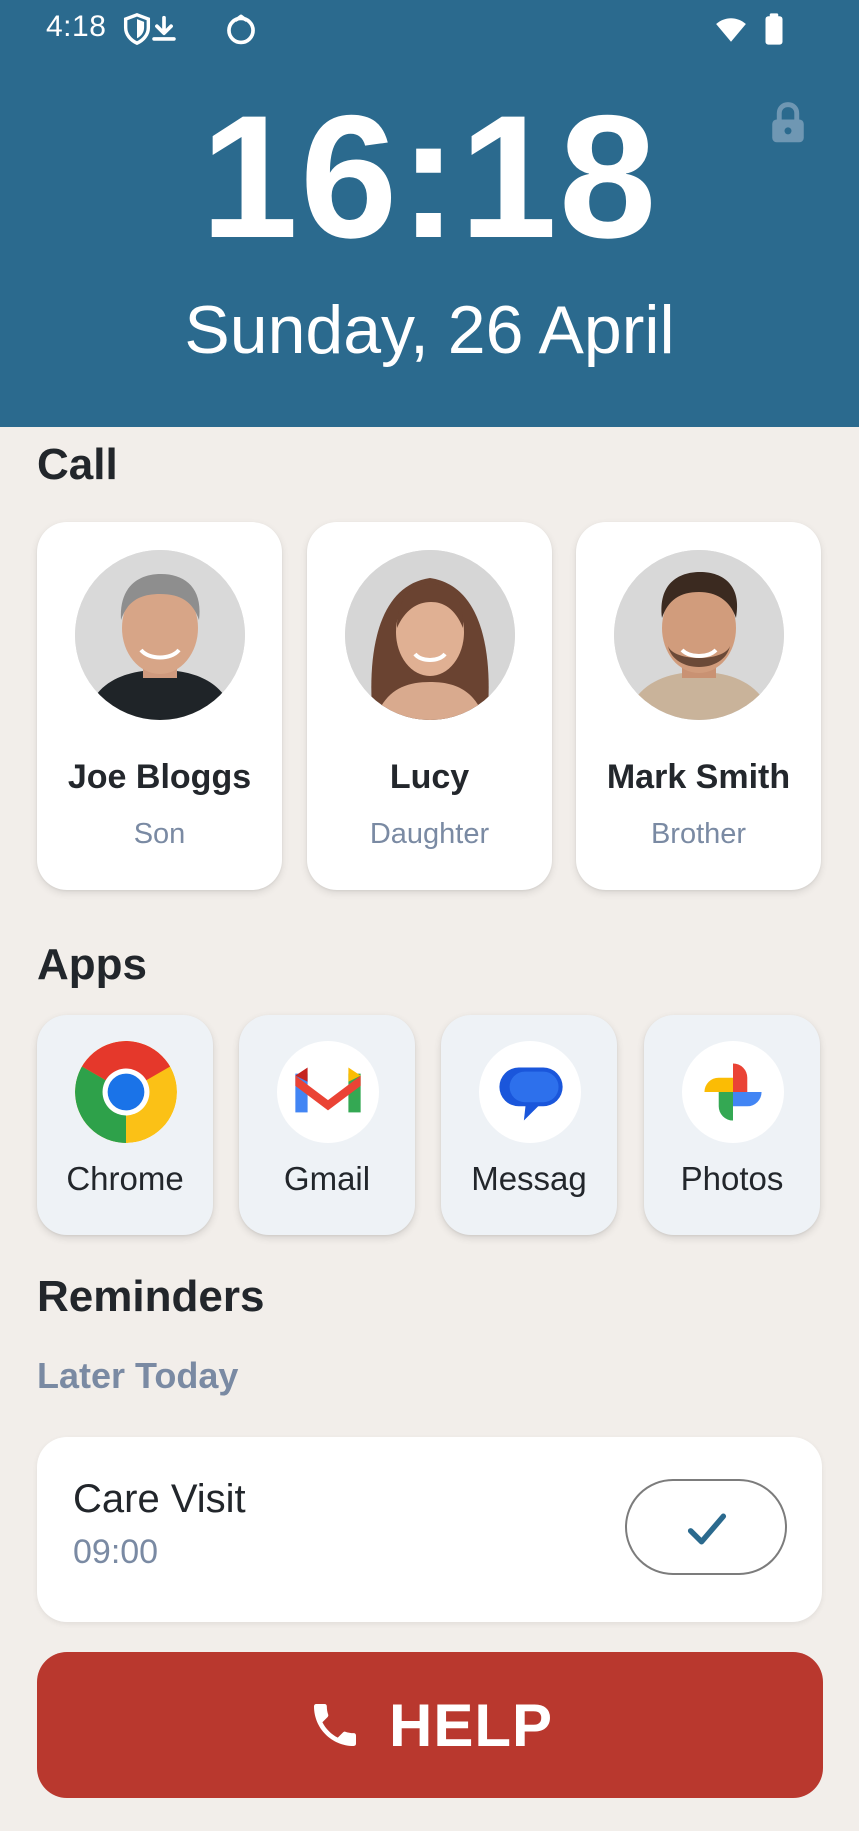 The image size is (859, 1831). Describe the element at coordinates (164, 28) in the screenshot. I see `download-icon` at that location.